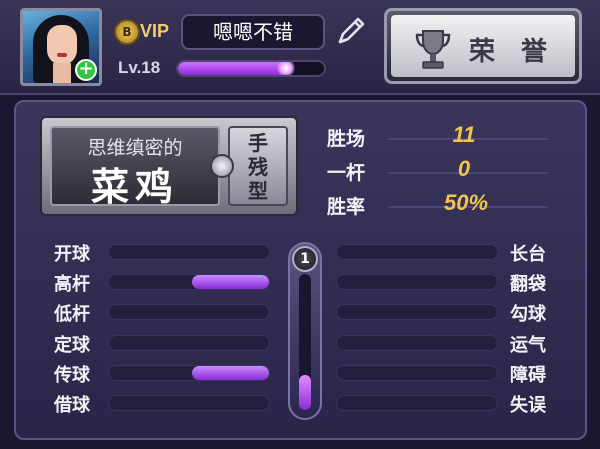 Image resolution: width=600 pixels, height=449 pixels. I want to click on stat-label: 胜率, so click(346, 207).